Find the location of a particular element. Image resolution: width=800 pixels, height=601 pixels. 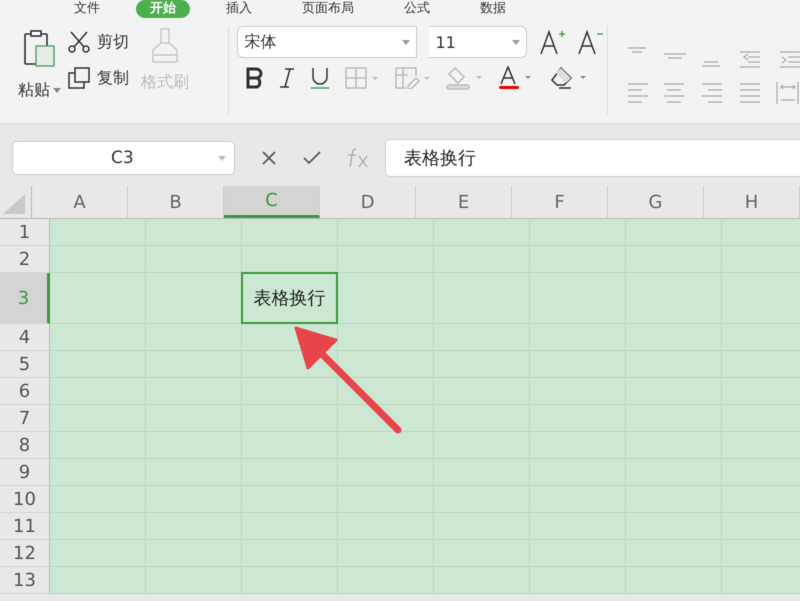

row-header: 10 is located at coordinates (25, 499).